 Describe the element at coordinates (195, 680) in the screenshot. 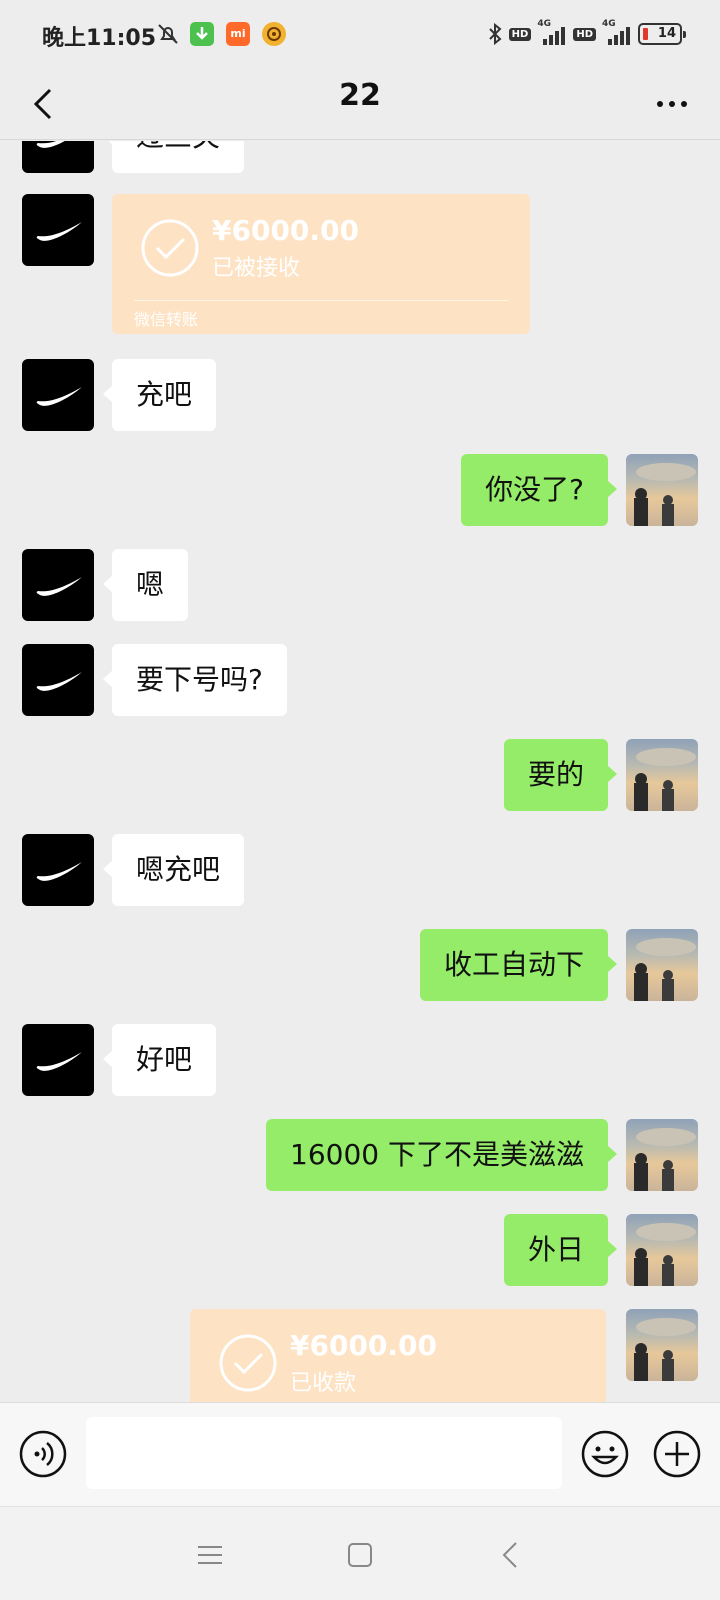

I see `message-bubble: 要下号吗?` at that location.